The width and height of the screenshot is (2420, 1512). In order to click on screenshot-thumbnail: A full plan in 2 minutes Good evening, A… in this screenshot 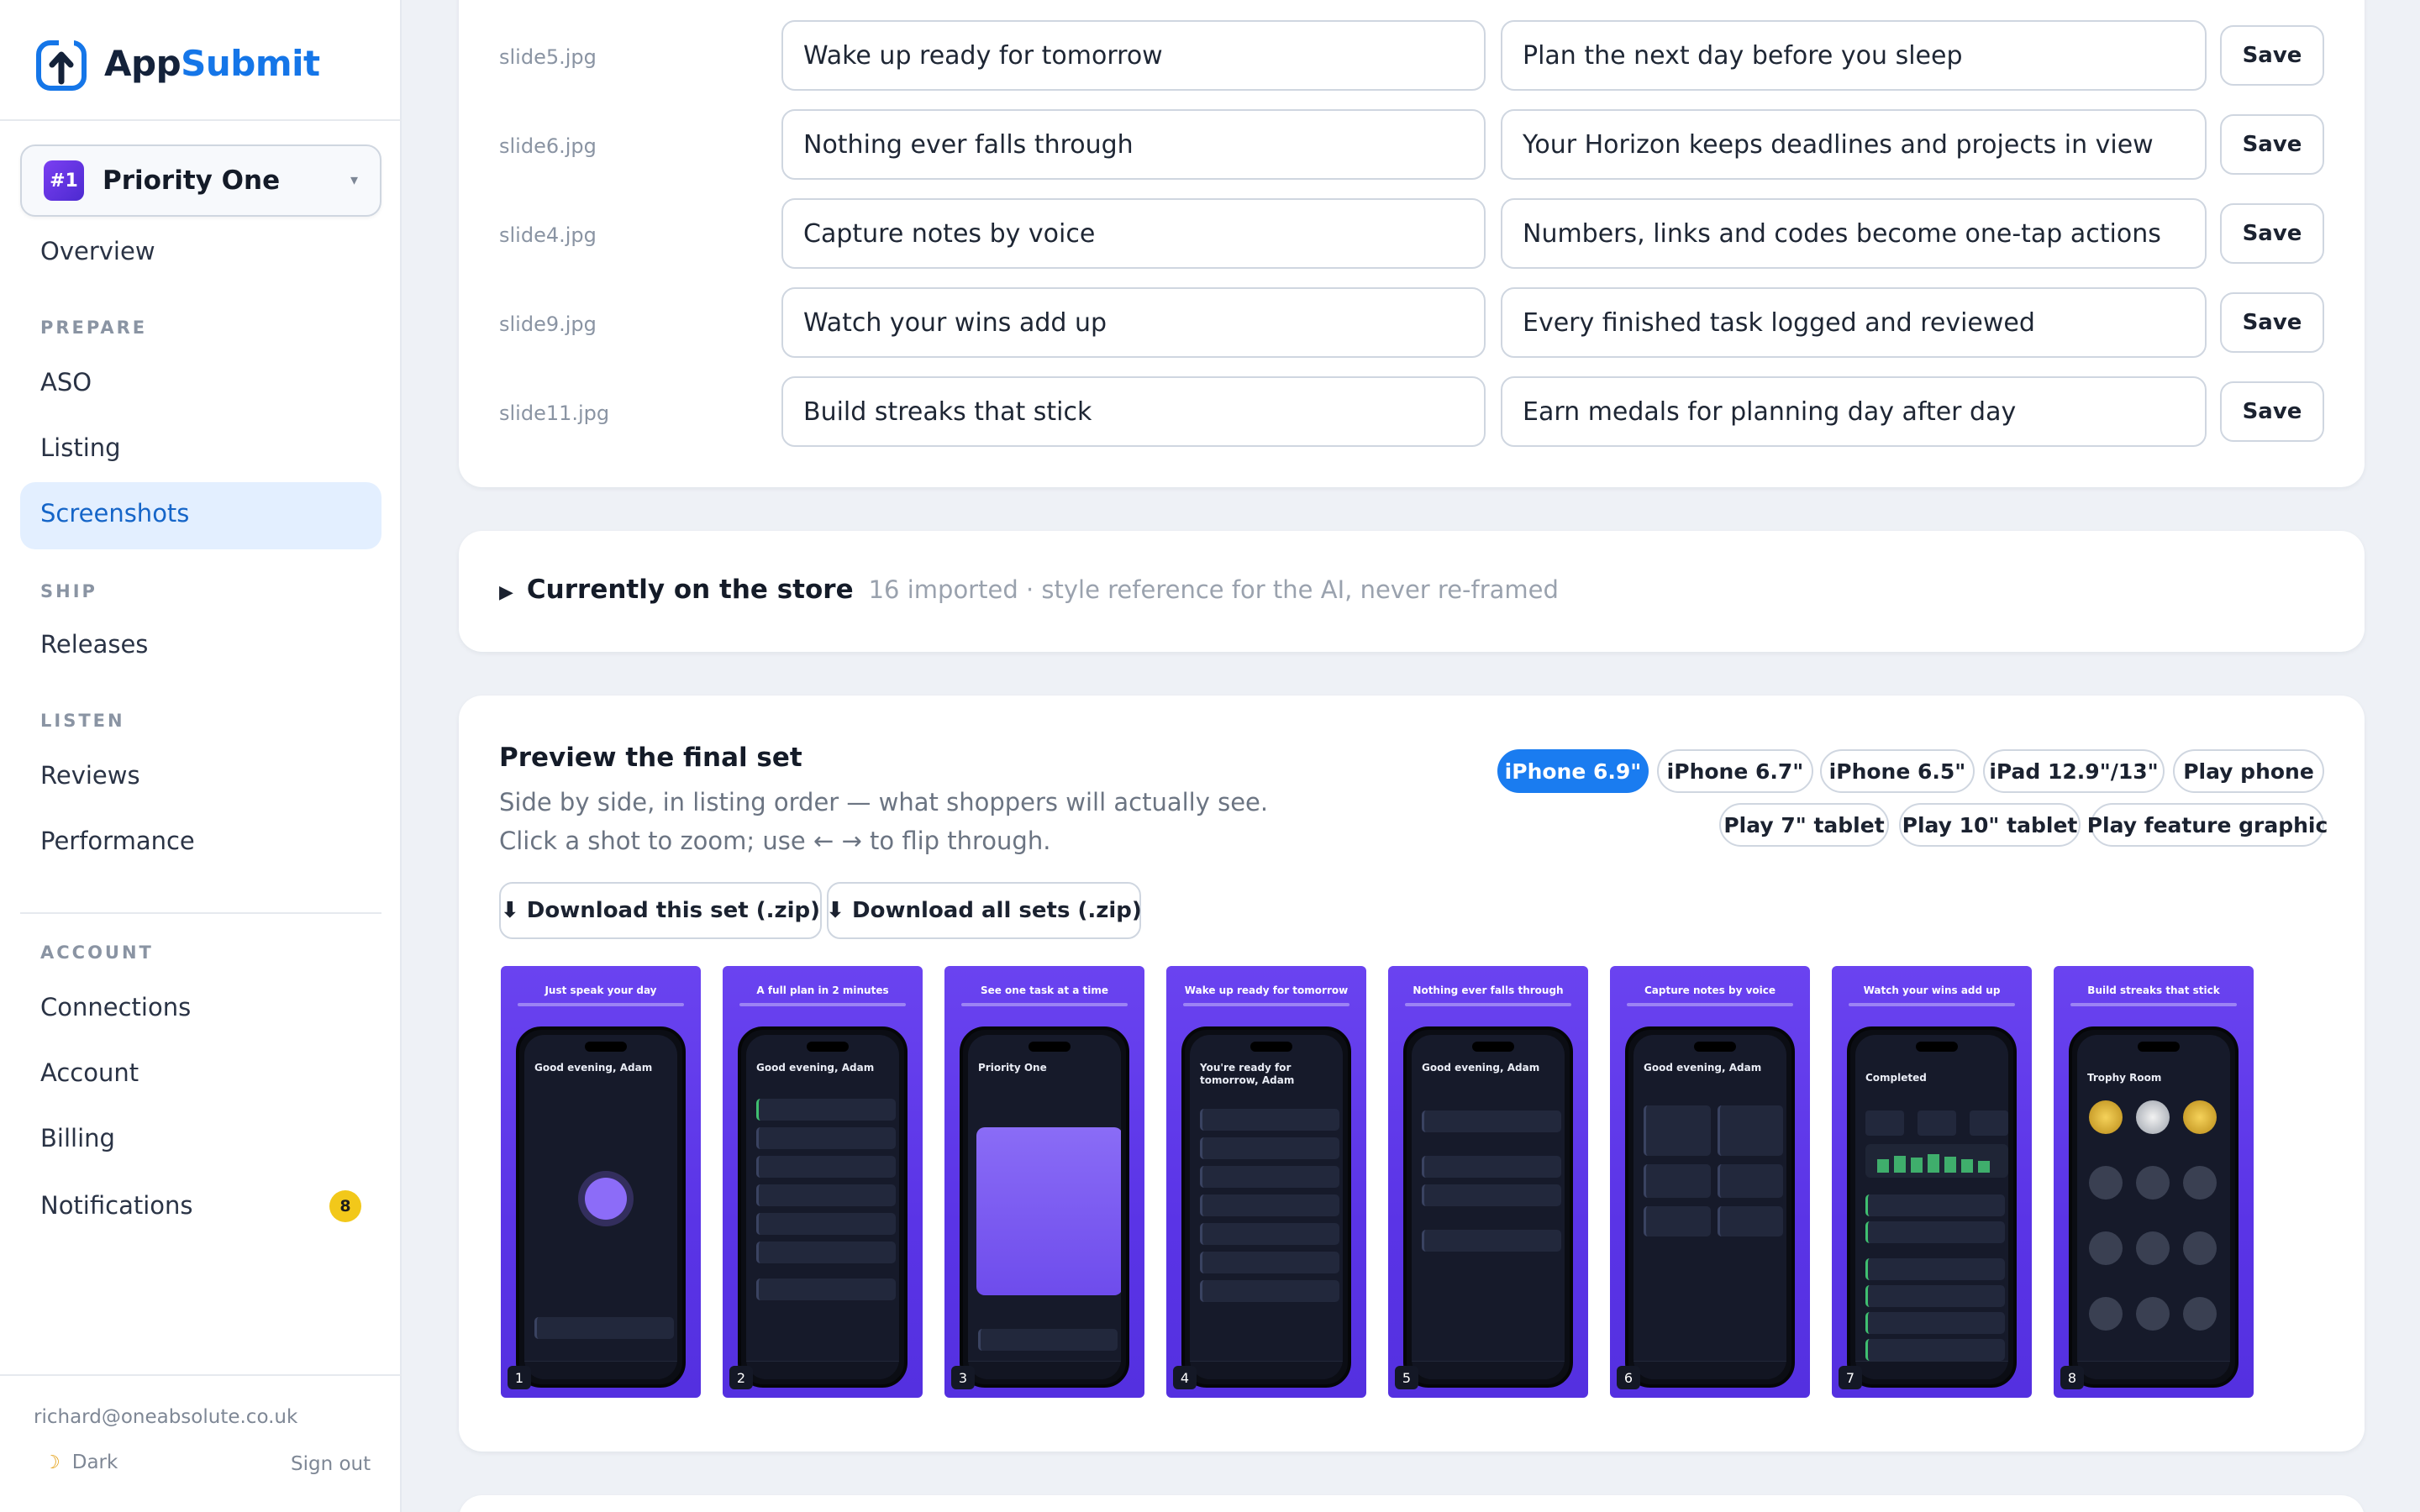, I will do `click(823, 1182)`.